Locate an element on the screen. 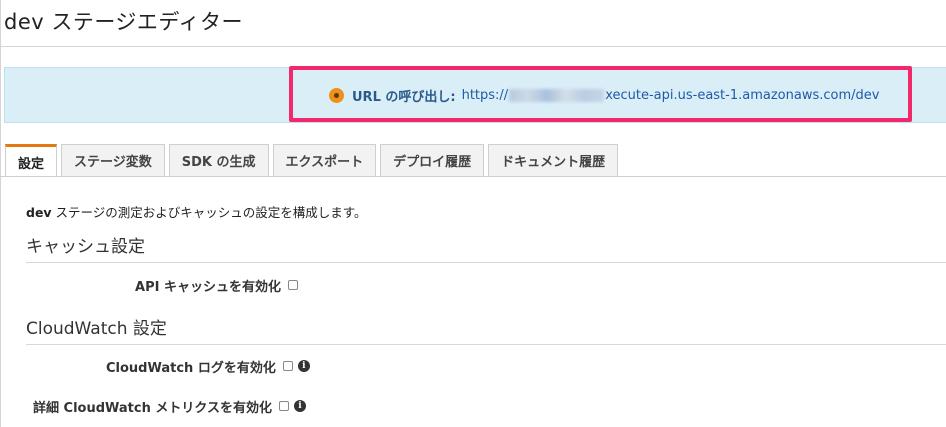  stage-tabs: 設定 ステージ変数 SDK の生成 エクスポート デプロイ履歴 ドキュメント履歴 is located at coordinates (313, 160).